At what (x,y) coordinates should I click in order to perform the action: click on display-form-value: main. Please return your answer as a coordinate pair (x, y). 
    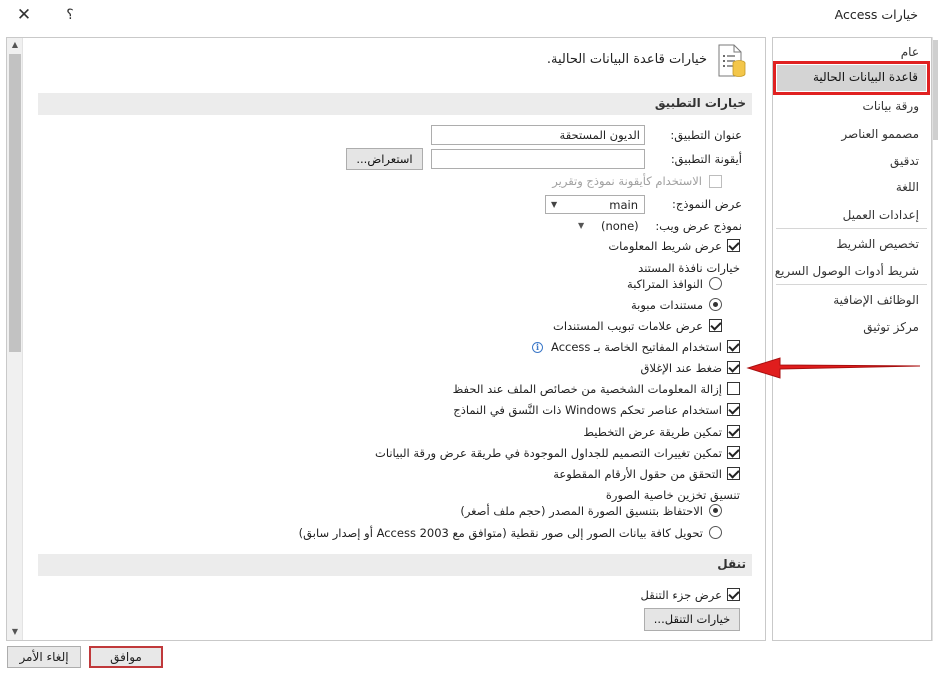
    Looking at the image, I should click on (623, 205).